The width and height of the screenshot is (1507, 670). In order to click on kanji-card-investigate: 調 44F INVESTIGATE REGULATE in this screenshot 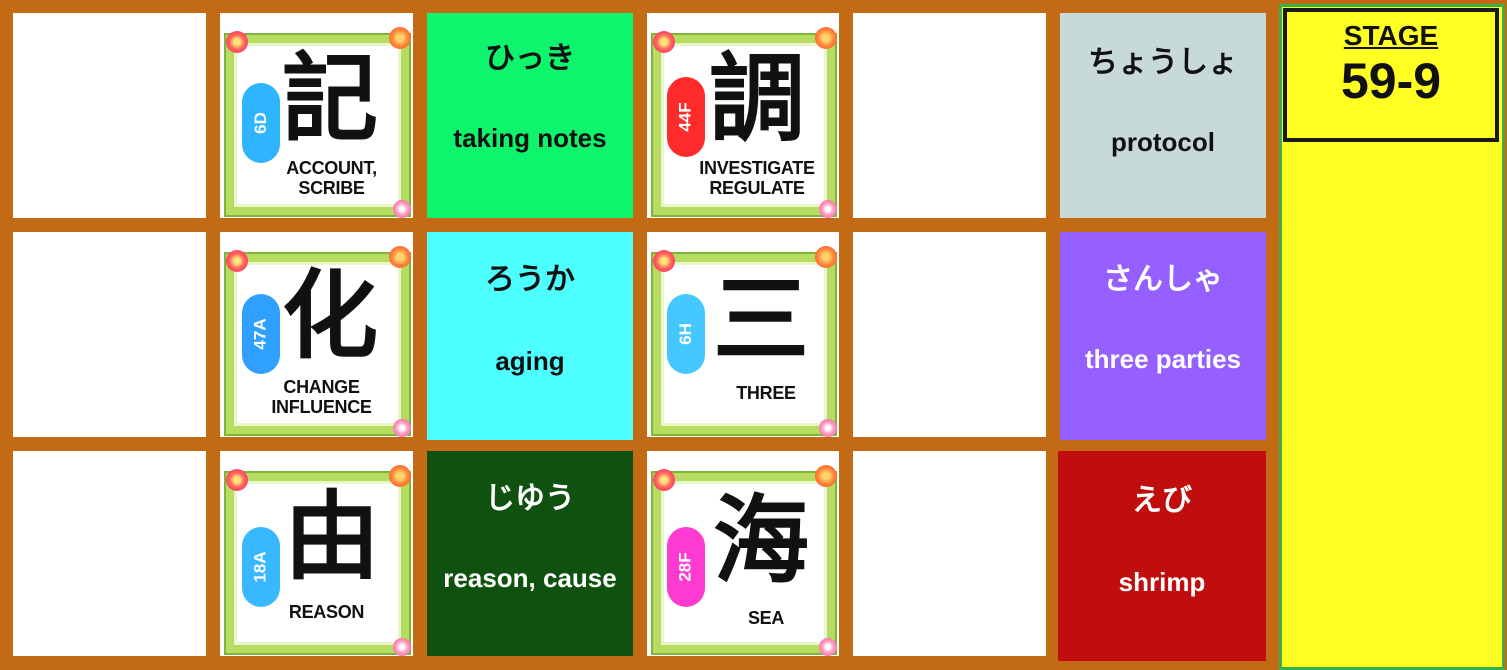, I will do `click(743, 115)`.